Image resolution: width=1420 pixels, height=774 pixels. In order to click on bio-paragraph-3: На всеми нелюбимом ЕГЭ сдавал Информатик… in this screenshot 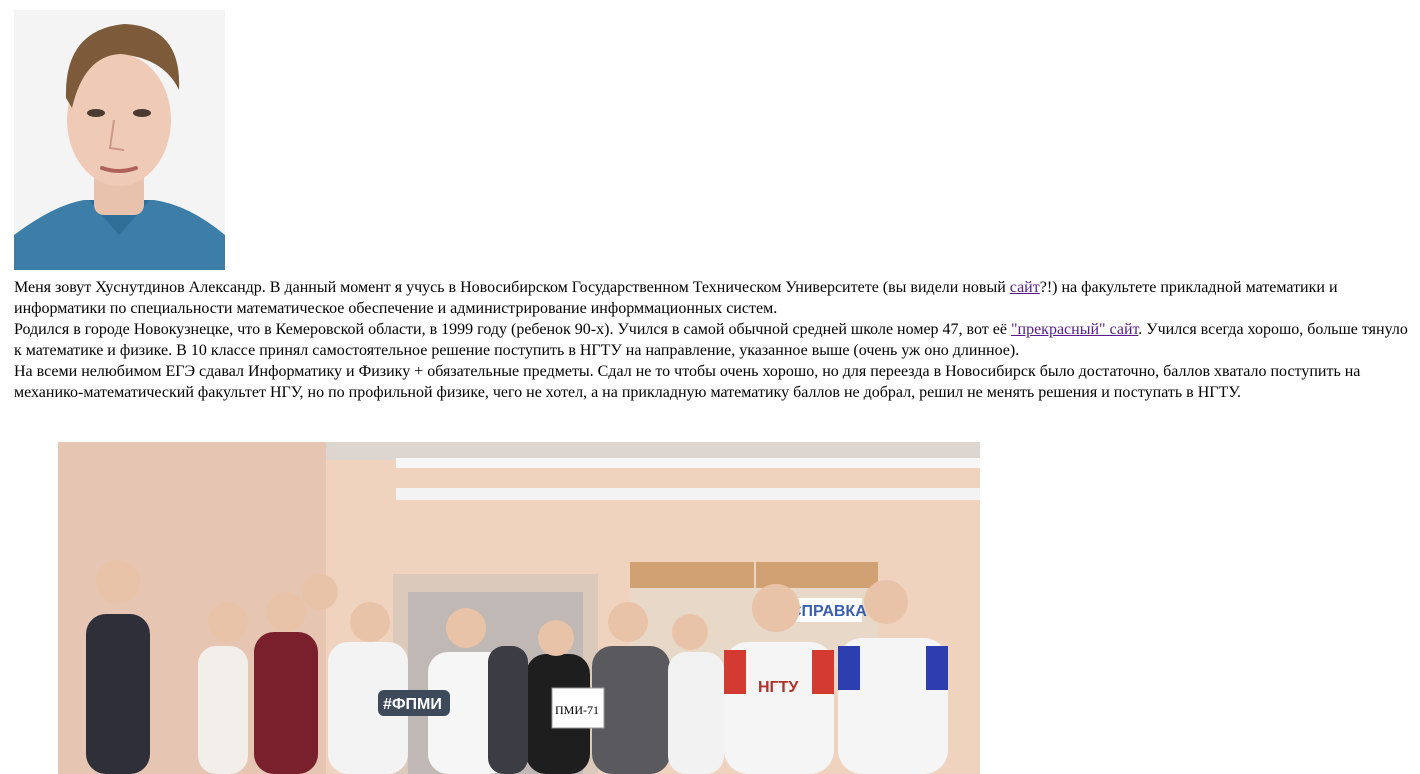, I will do `click(687, 382)`.